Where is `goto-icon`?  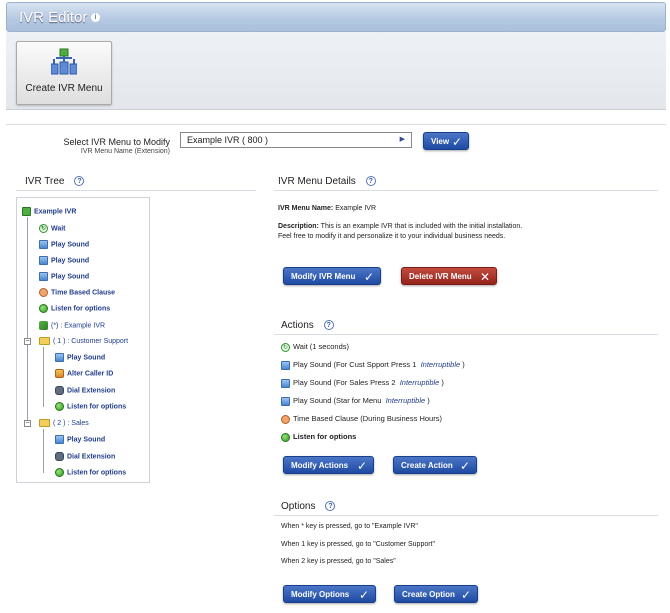 goto-icon is located at coordinates (43, 325).